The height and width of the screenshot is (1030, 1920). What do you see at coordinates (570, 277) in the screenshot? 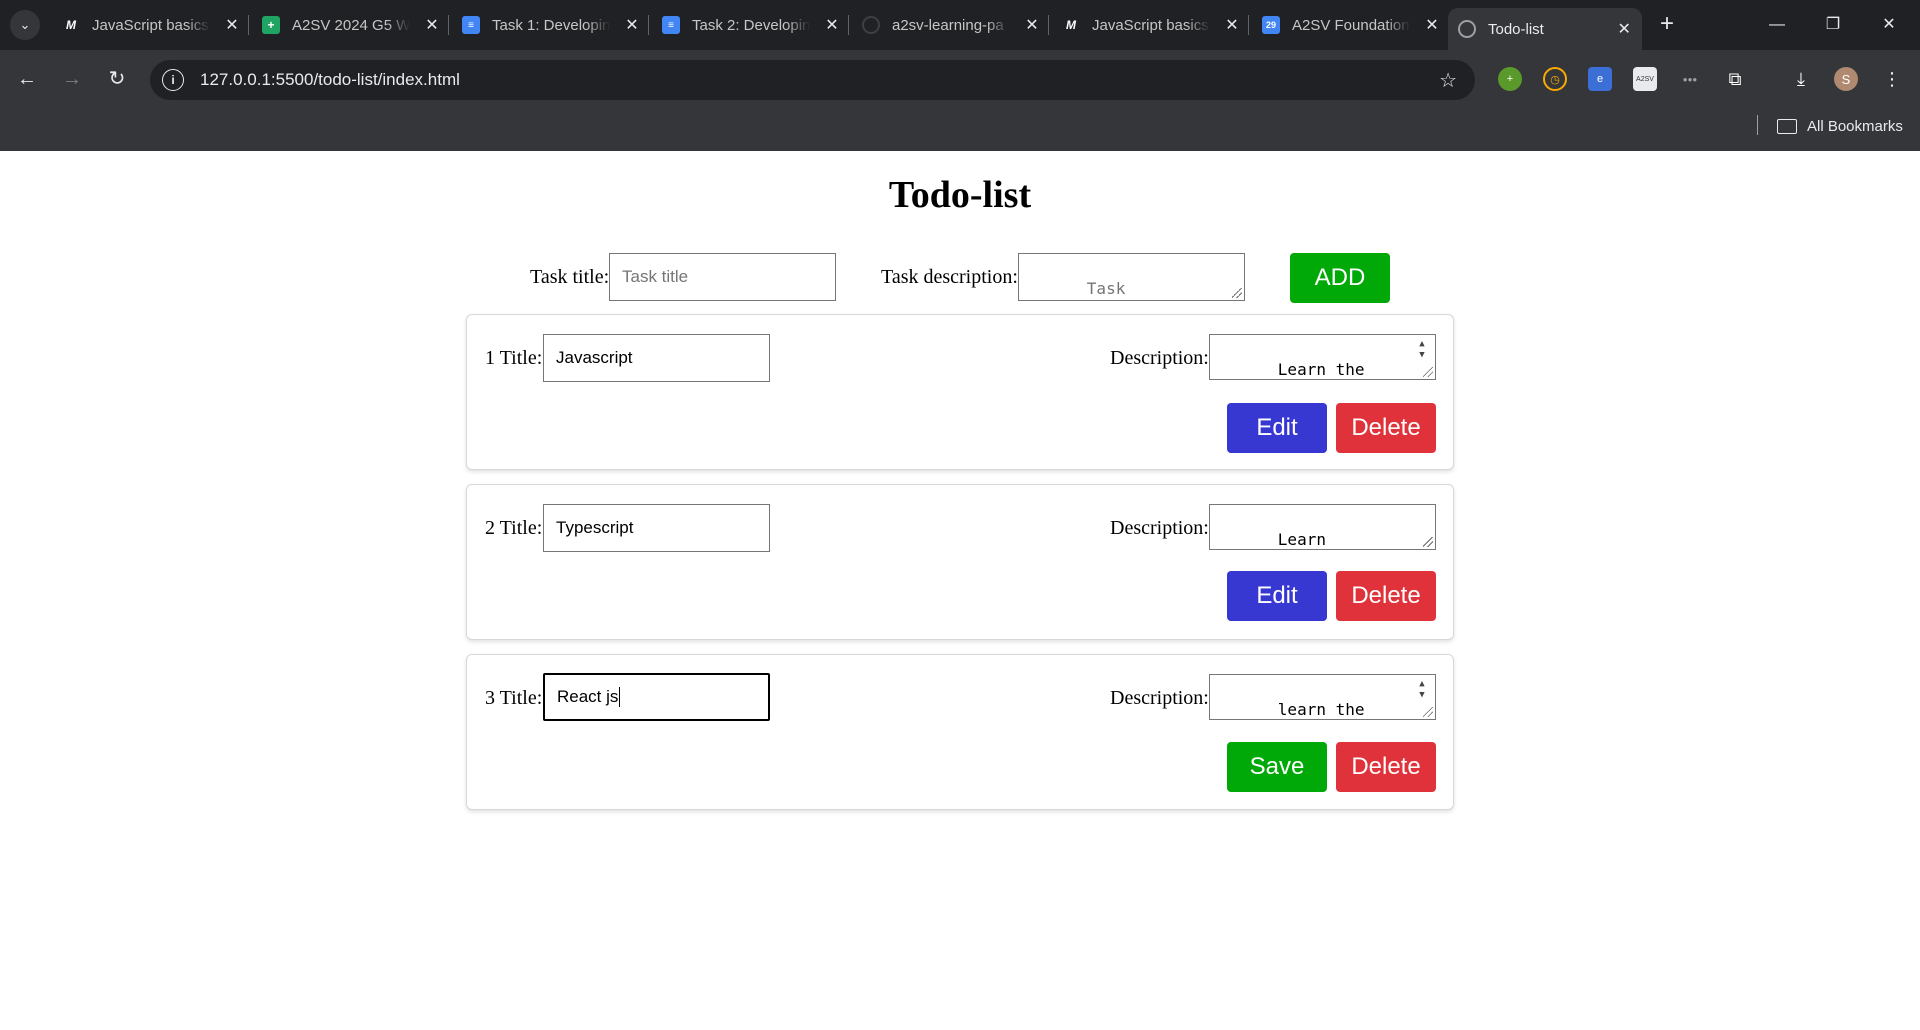
I see `task-title-label: Task title:` at bounding box center [570, 277].